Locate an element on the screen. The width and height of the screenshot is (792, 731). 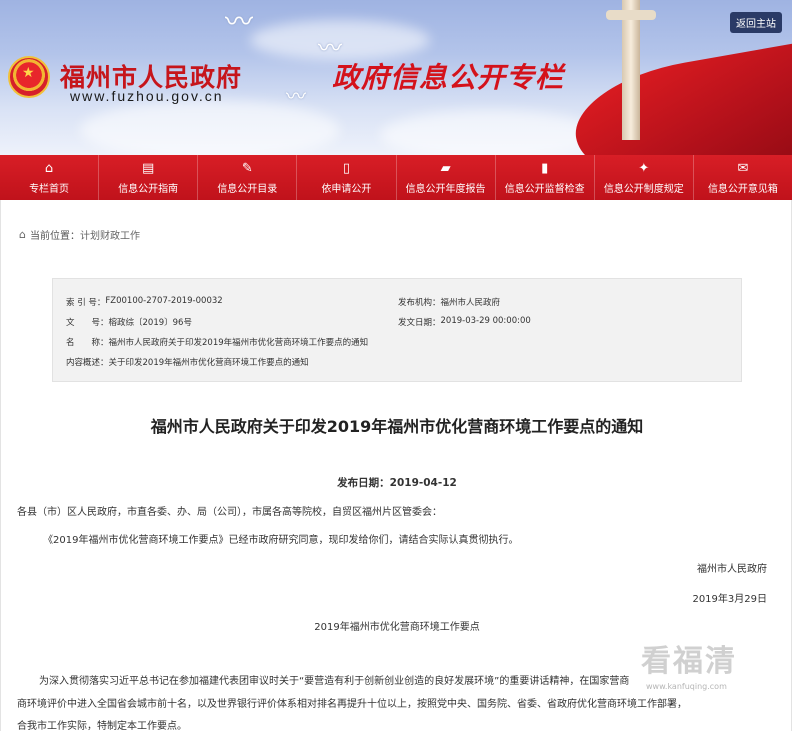
meta-docno-row: 文 号： 榕政综〔2019〕96号 is located at coordinates (129, 322).